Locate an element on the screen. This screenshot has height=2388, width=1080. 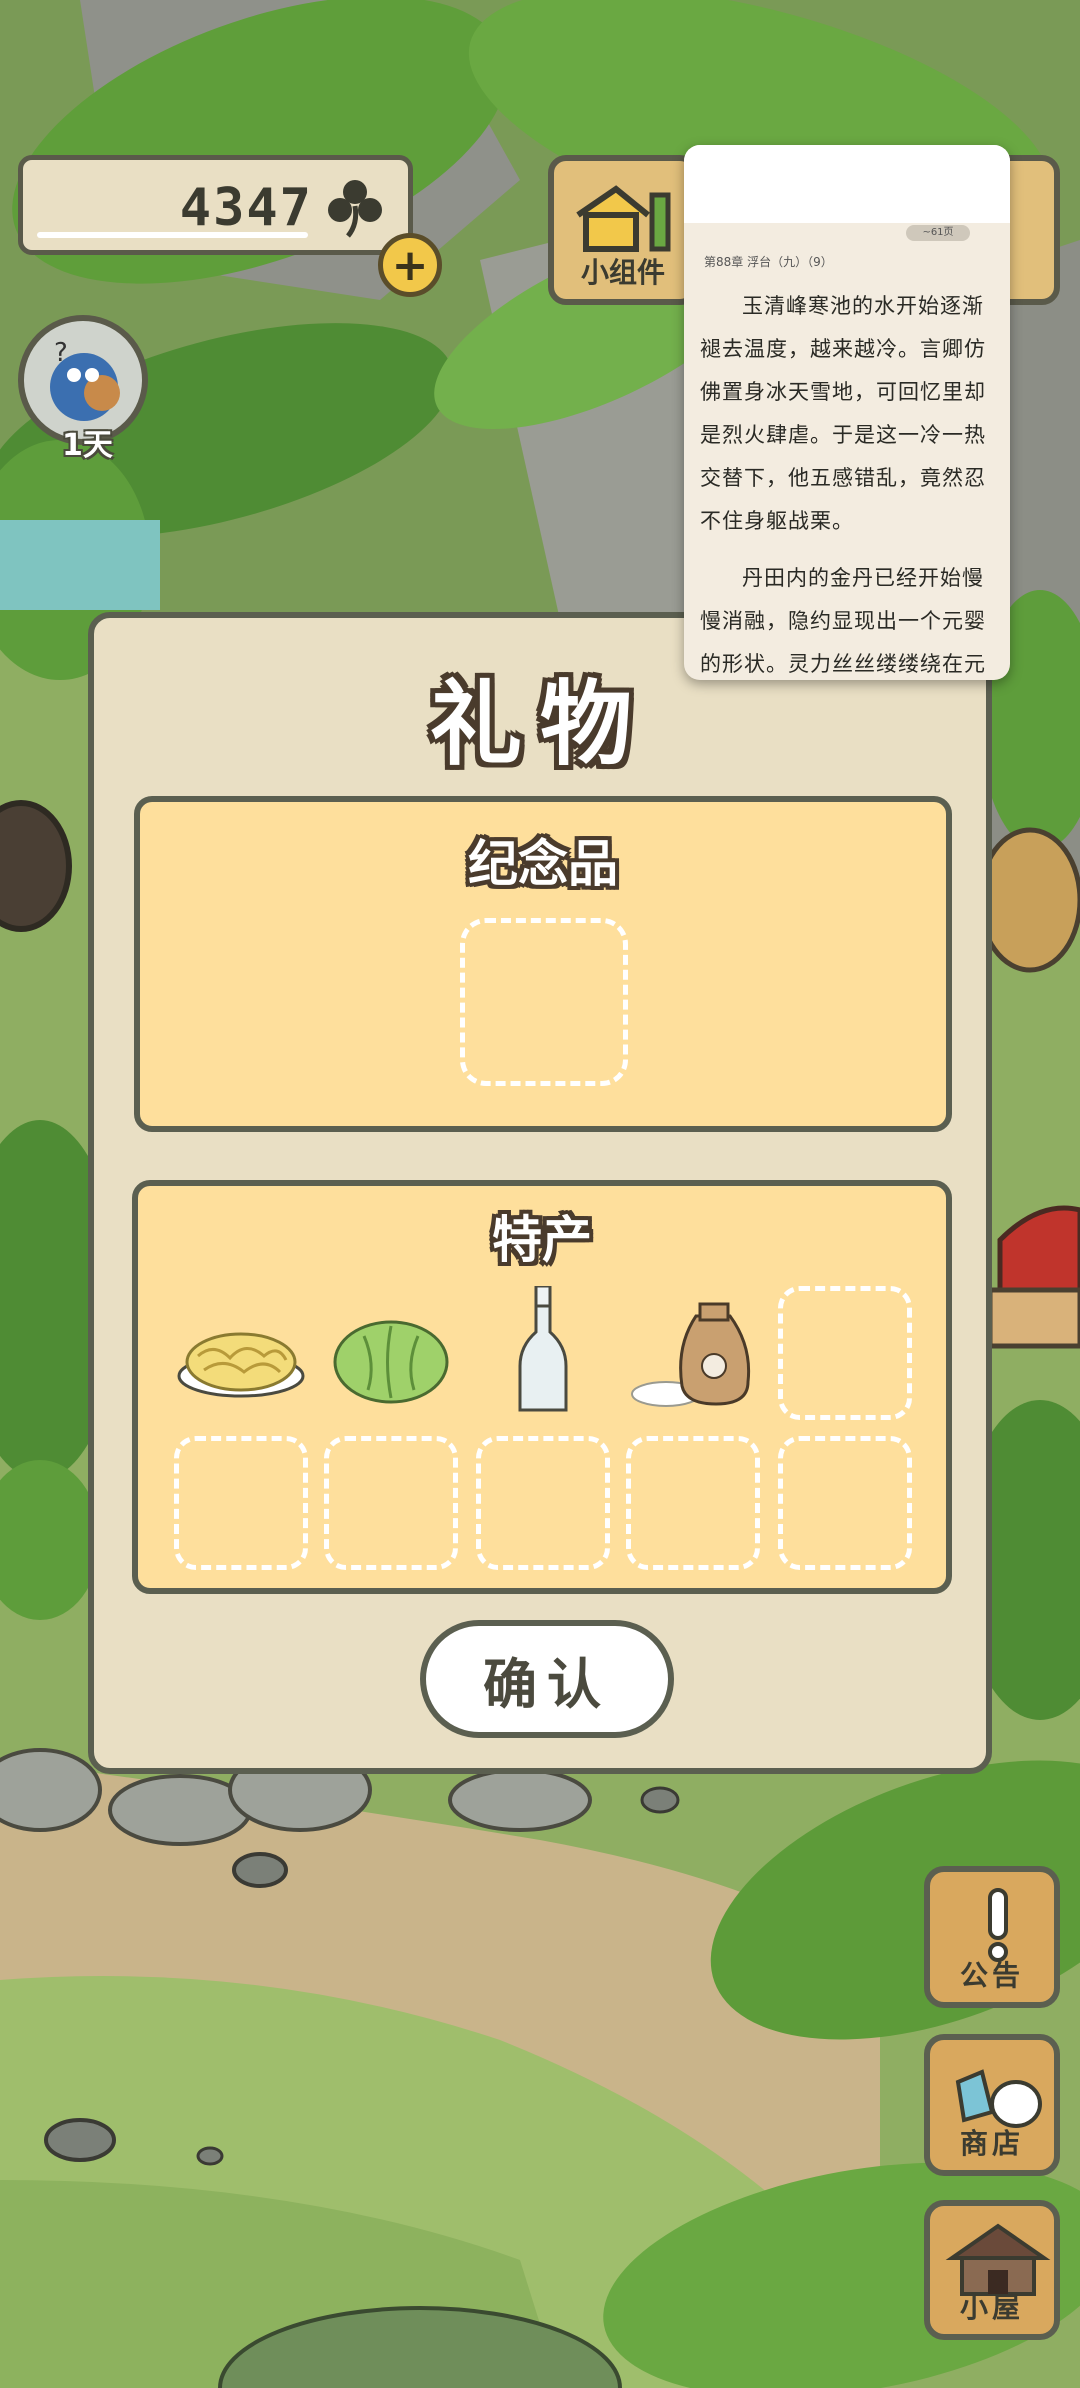
house-button: 小屋 is located at coordinates (992, 2270).